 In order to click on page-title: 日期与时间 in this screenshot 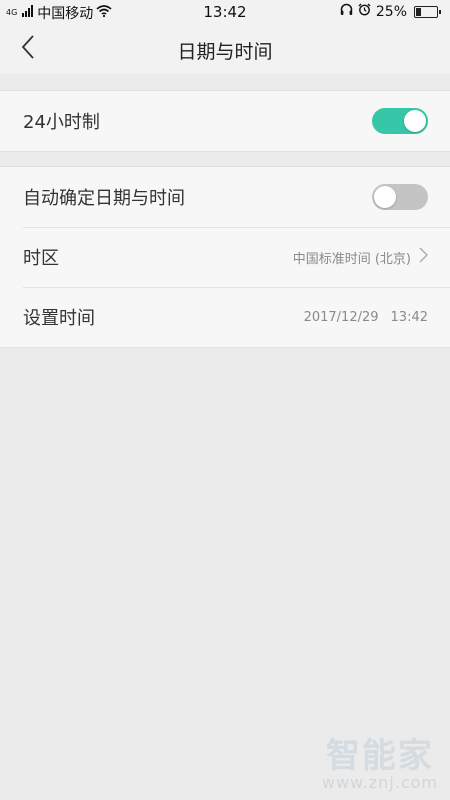, I will do `click(225, 52)`.